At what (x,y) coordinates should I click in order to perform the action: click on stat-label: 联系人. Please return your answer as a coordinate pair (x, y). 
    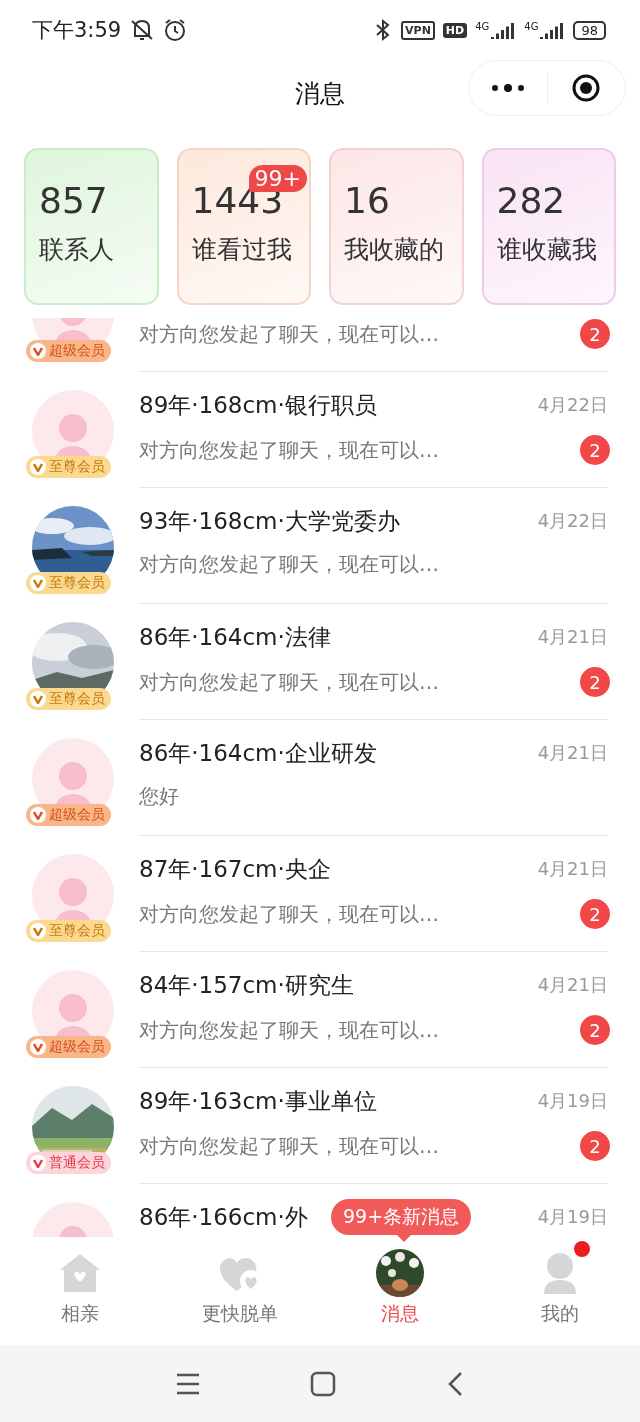
    Looking at the image, I should click on (77, 250).